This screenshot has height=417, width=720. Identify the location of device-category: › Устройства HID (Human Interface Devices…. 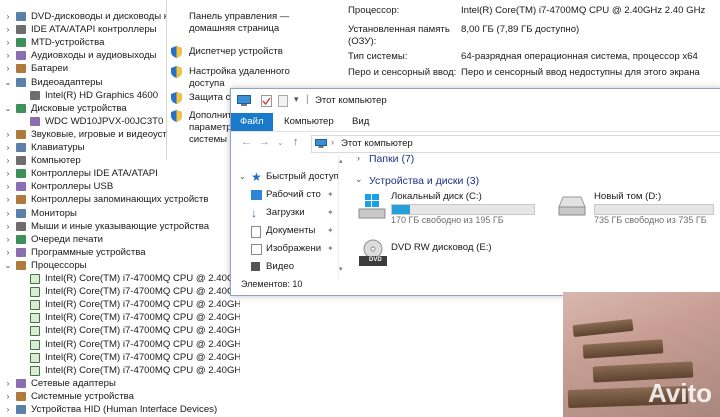
(120, 409).